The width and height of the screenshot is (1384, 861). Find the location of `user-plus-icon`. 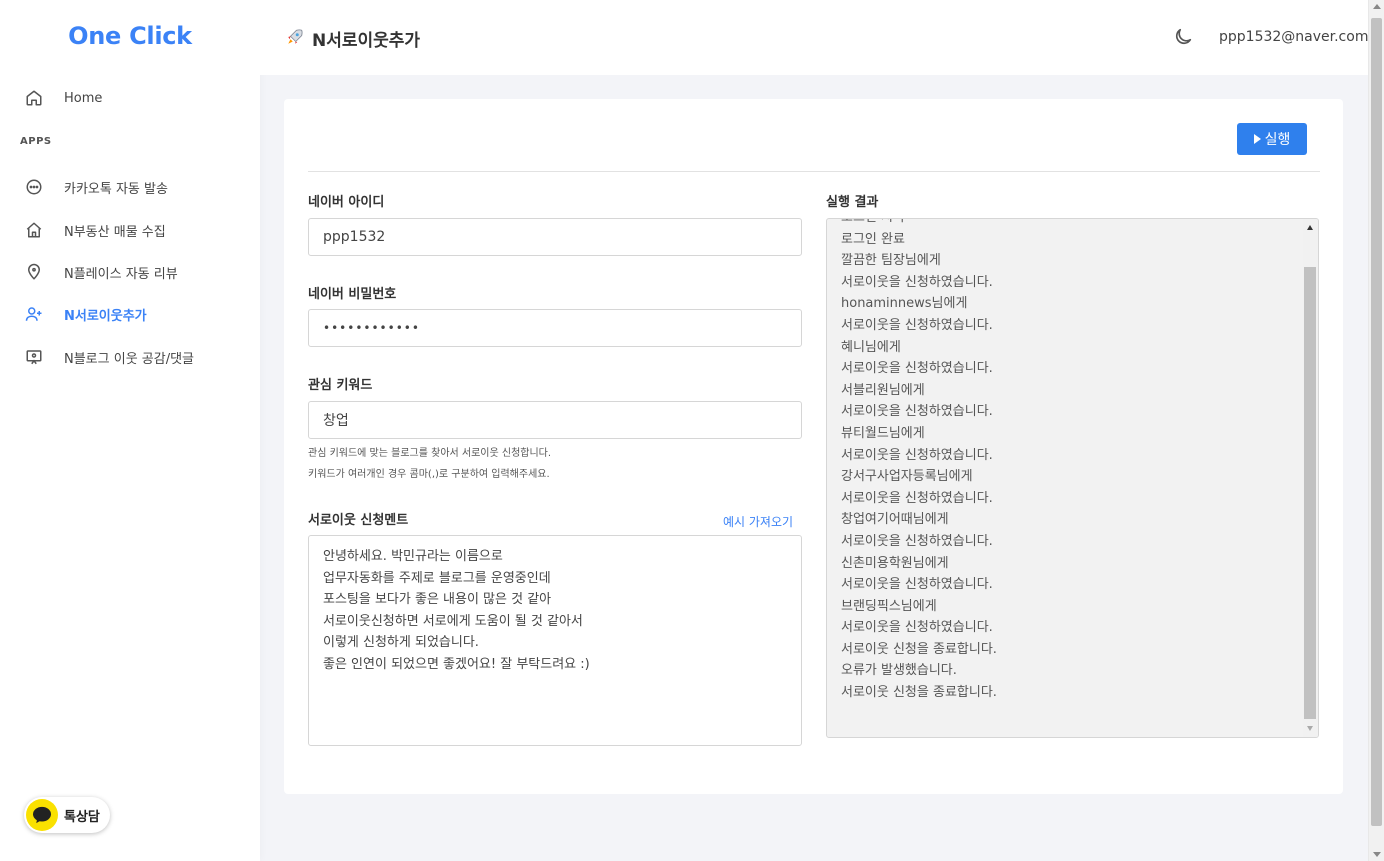

user-plus-icon is located at coordinates (34, 314).